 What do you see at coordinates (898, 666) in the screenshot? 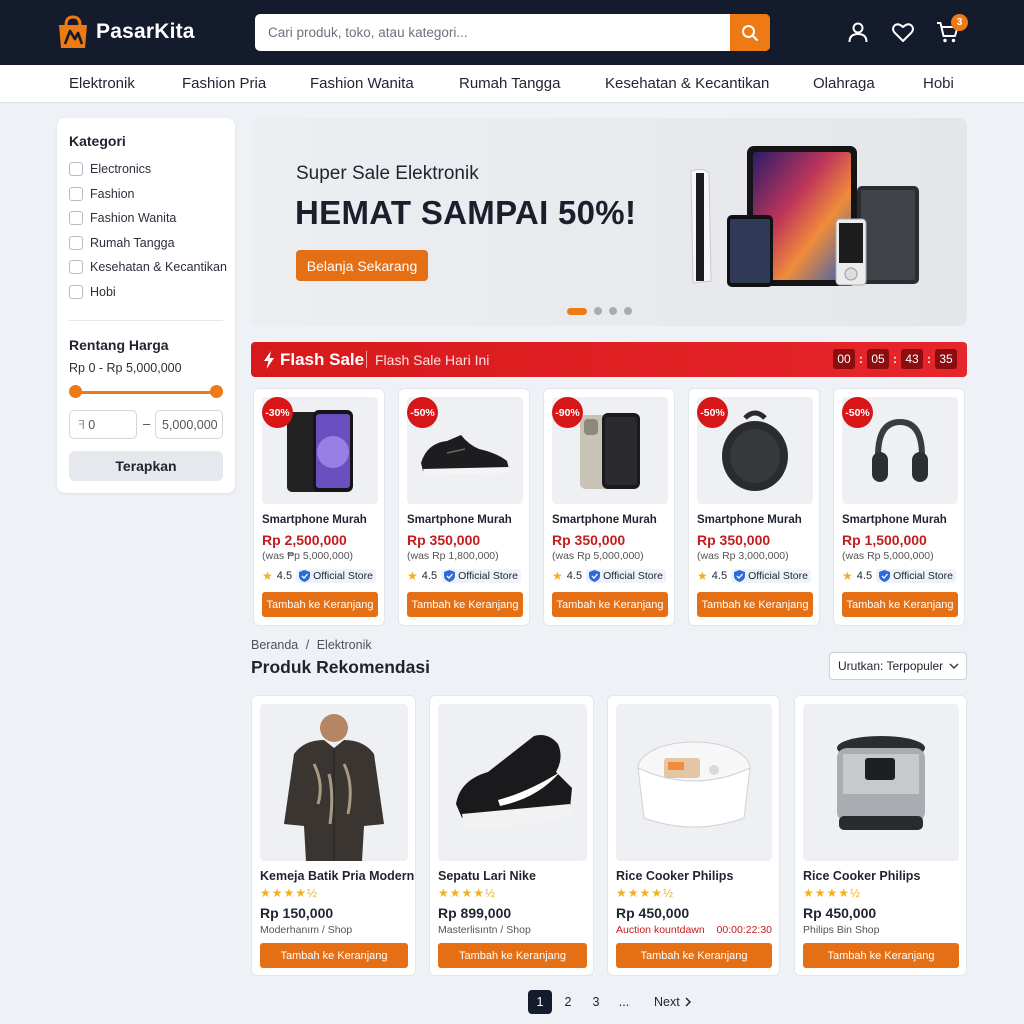
I see `sort-dropdown: Urutkan: Terpopuler` at bounding box center [898, 666].